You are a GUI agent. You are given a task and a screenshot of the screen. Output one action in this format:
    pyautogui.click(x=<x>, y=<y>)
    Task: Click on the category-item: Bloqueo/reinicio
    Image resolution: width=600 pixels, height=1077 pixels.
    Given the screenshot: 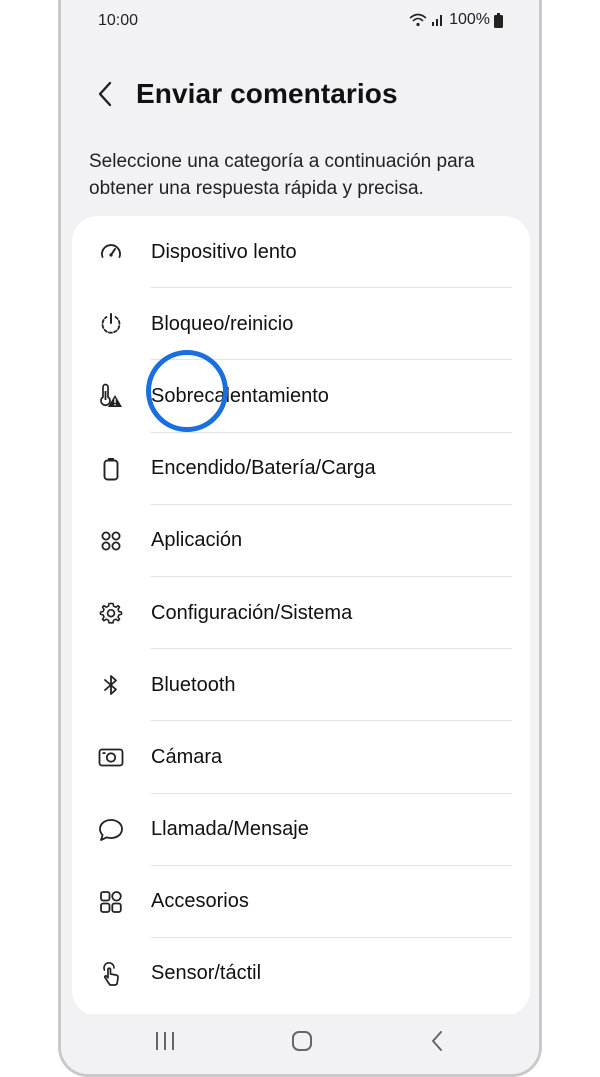 What is the action you would take?
    pyautogui.click(x=301, y=324)
    